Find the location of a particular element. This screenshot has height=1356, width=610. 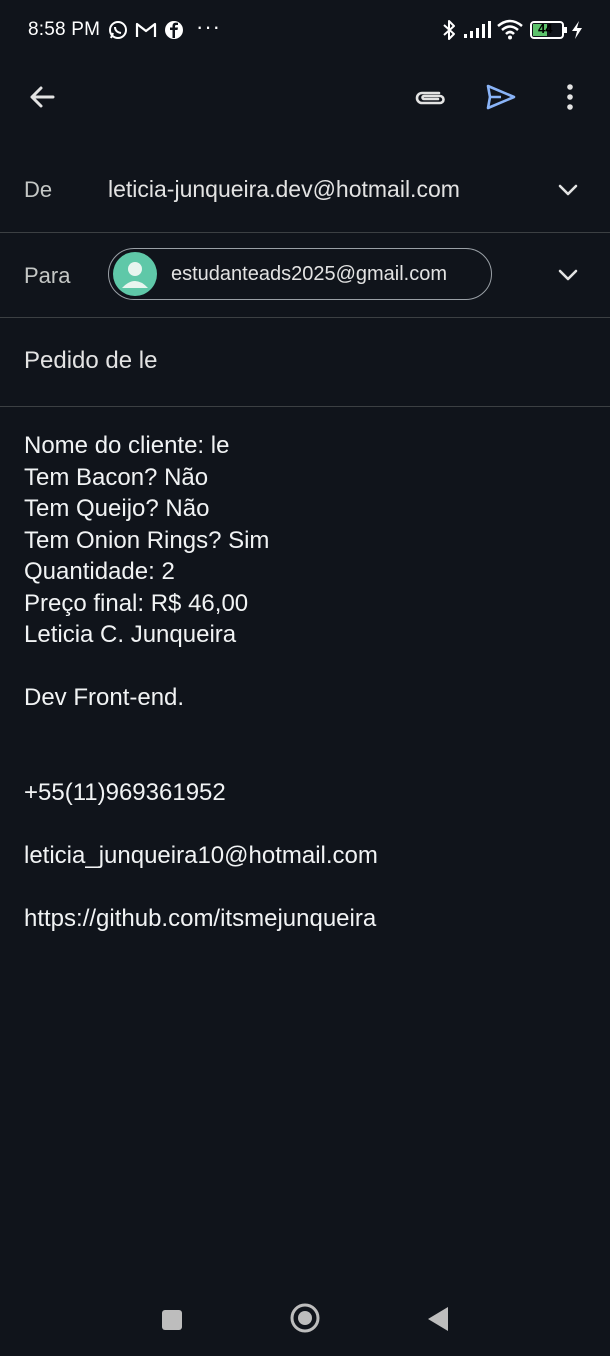

bluetooth-icon is located at coordinates (449, 32).